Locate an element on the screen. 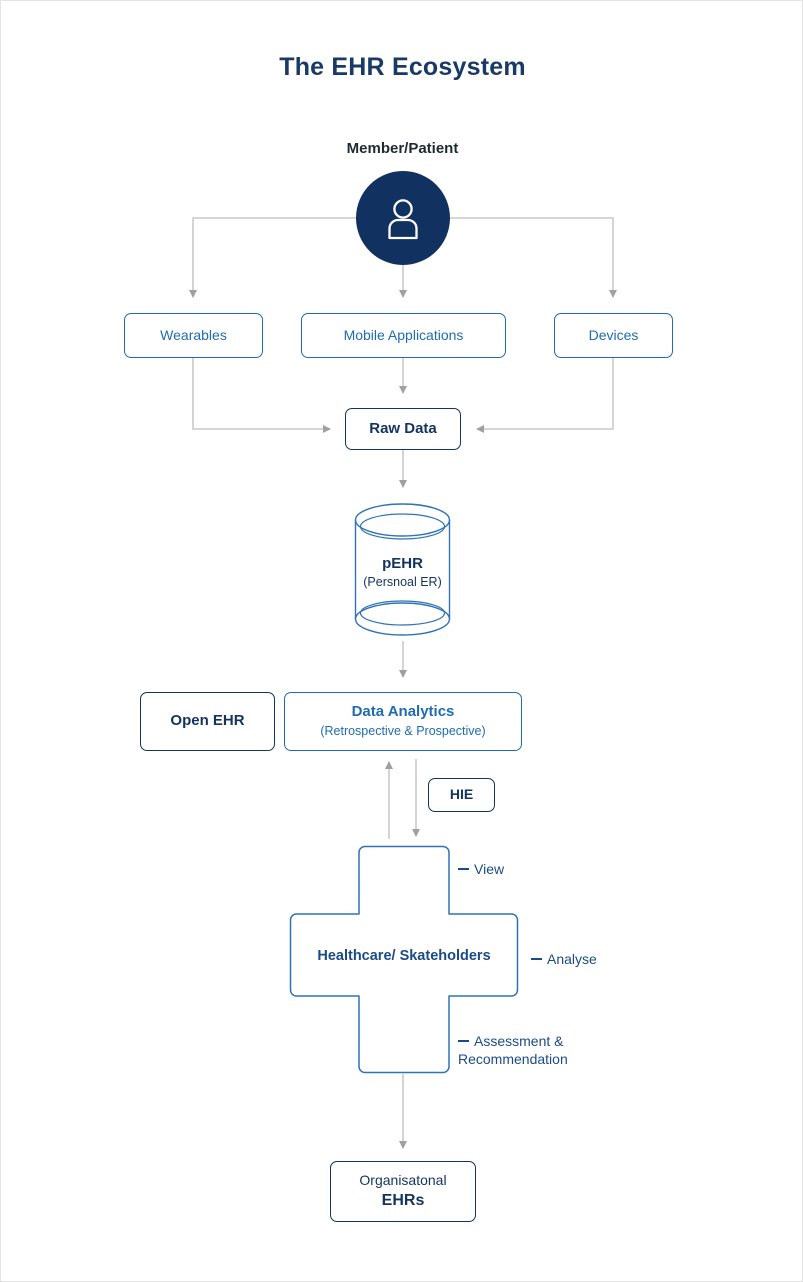  node-wearables-label: Wearables is located at coordinates (193, 334).